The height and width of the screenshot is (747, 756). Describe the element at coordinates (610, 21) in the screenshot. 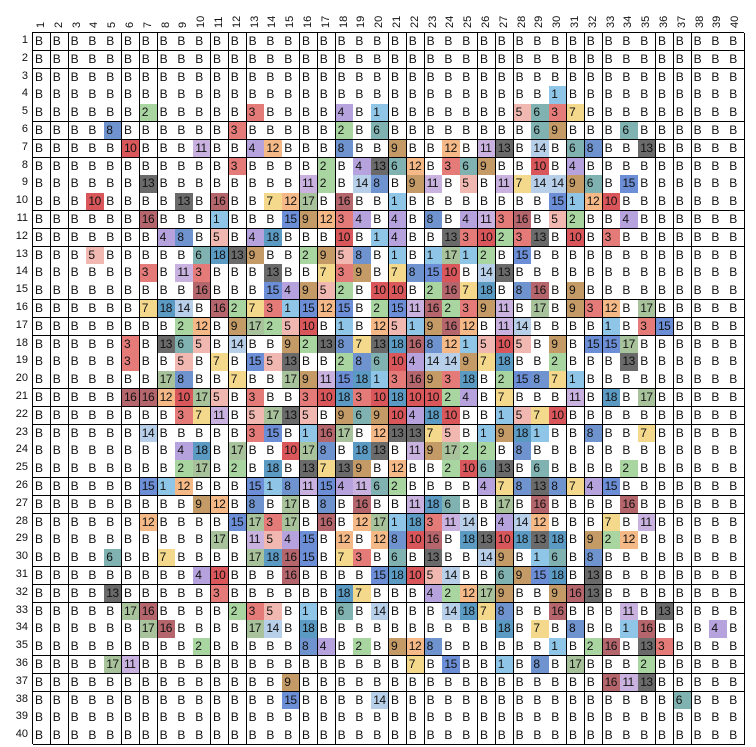

I see `column-header: 33` at that location.